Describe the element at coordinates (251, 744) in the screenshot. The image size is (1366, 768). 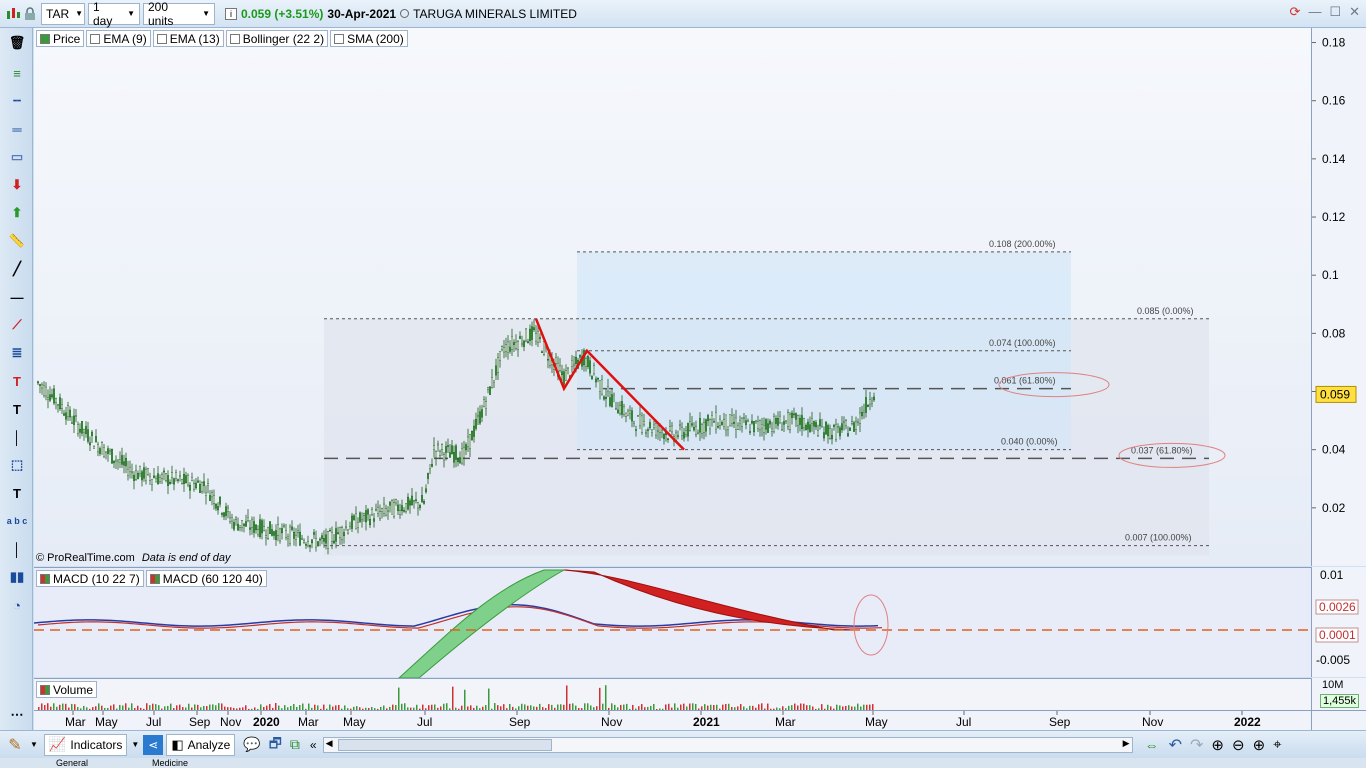
I see `comment-icon: 💬` at that location.